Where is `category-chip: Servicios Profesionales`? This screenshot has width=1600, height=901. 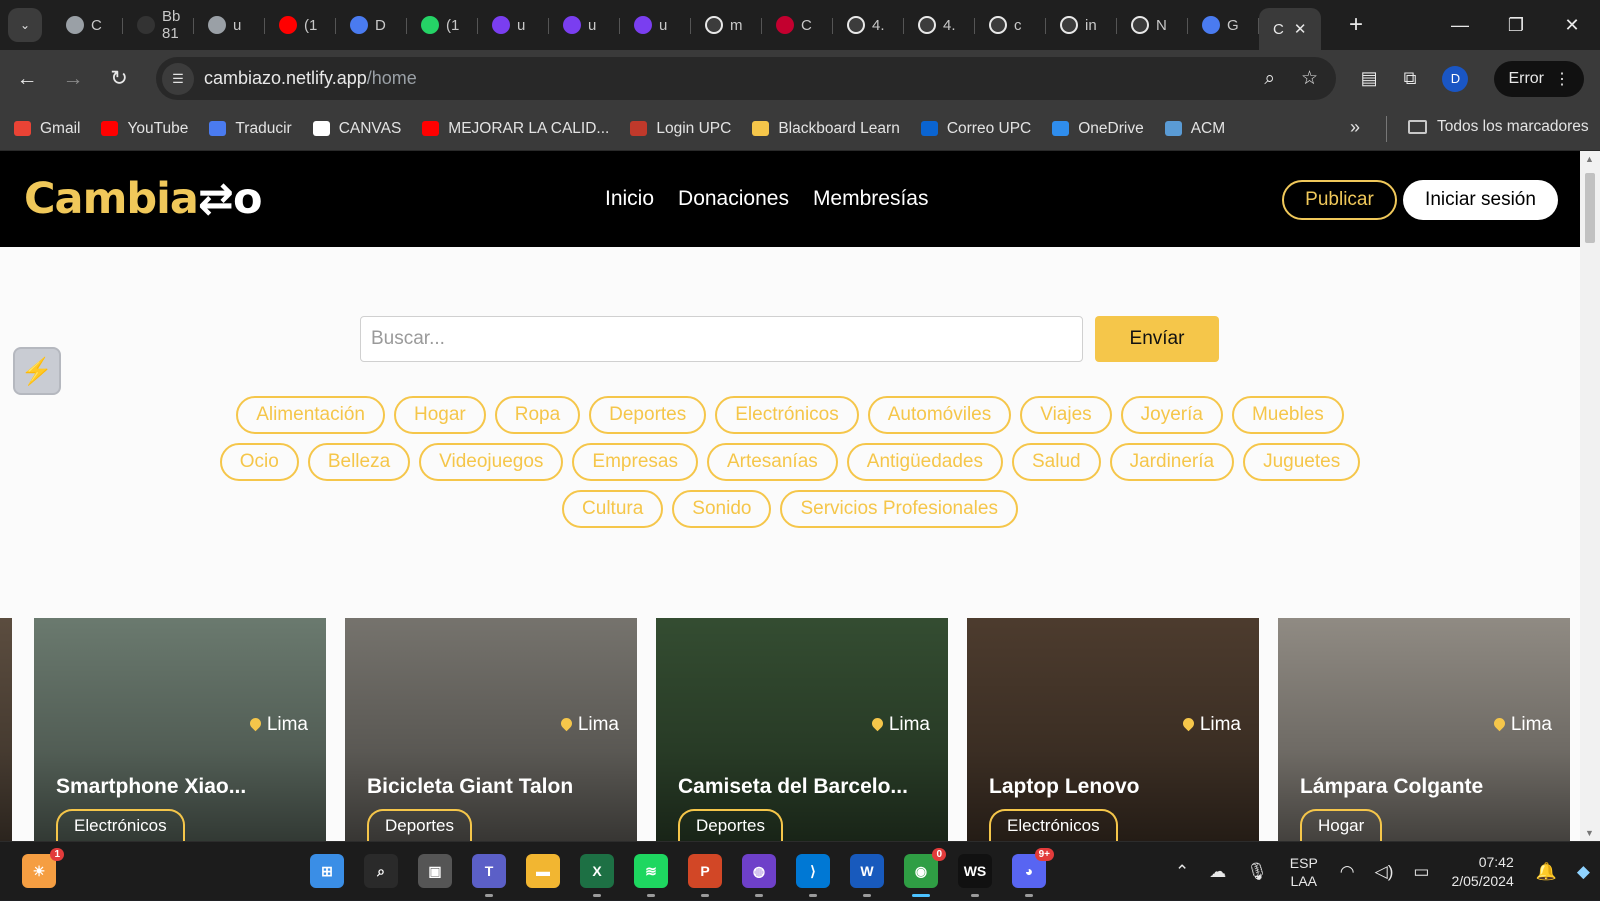 category-chip: Servicios Profesionales is located at coordinates (899, 509).